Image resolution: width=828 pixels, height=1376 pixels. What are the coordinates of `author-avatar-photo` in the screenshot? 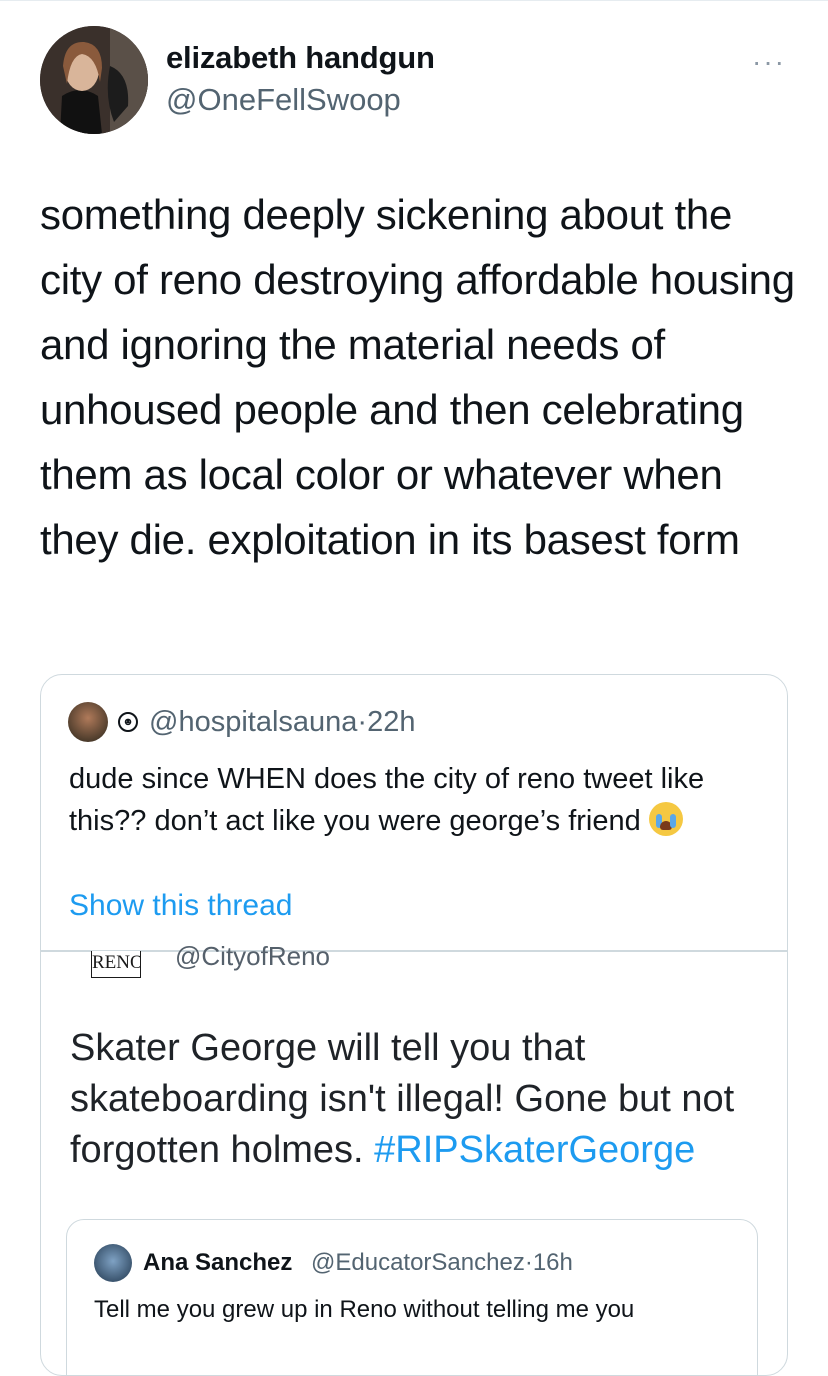 It's located at (94, 80).